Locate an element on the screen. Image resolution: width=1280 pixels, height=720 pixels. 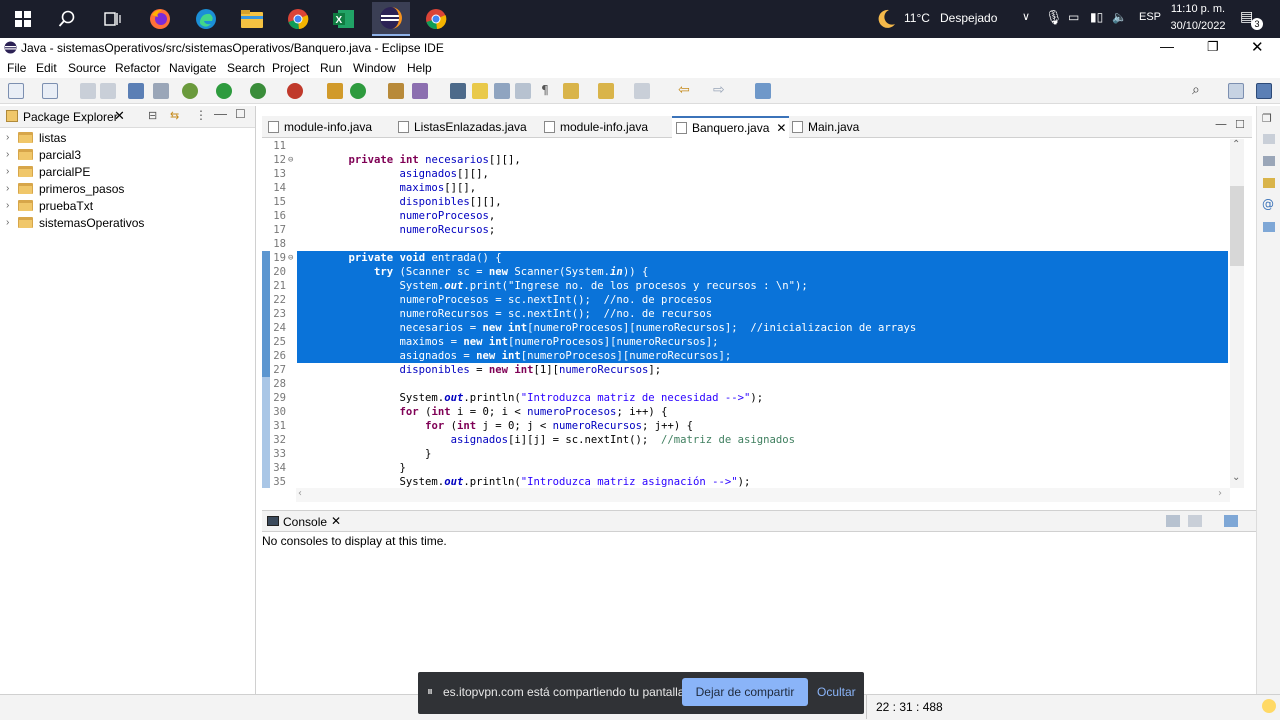
tab-listas-enlazadas: ListasEnlazadas.java is located at coordinates (468, 127).